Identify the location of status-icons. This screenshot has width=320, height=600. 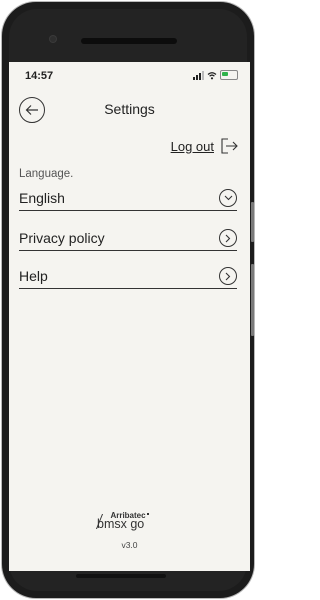
(215, 75).